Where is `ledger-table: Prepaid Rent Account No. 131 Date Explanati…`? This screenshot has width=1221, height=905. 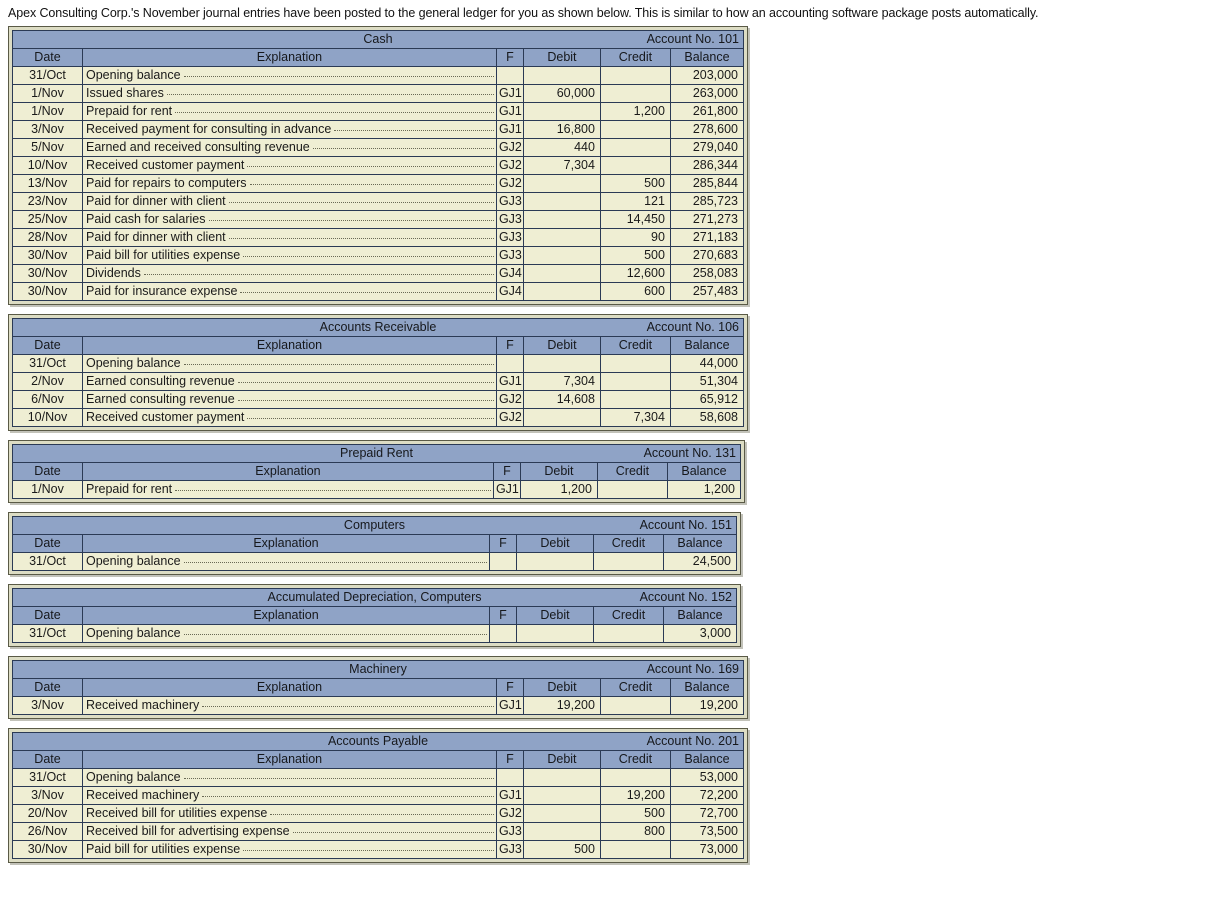
ledger-table: Prepaid Rent Account No. 131 Date Explanati… is located at coordinates (377, 471).